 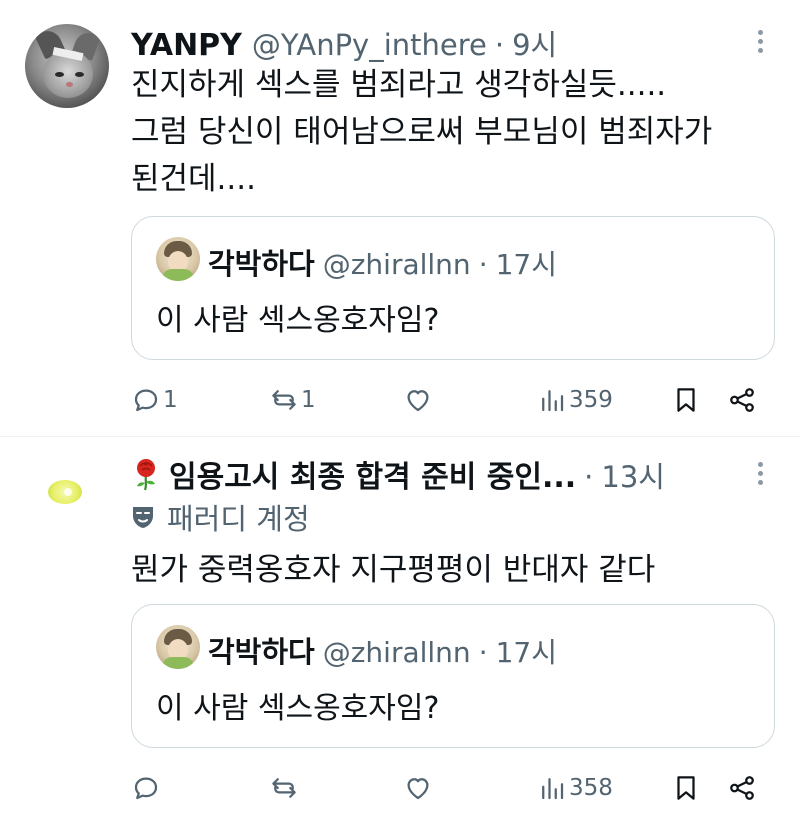 I want to click on retweet-button, so click(x=285, y=788).